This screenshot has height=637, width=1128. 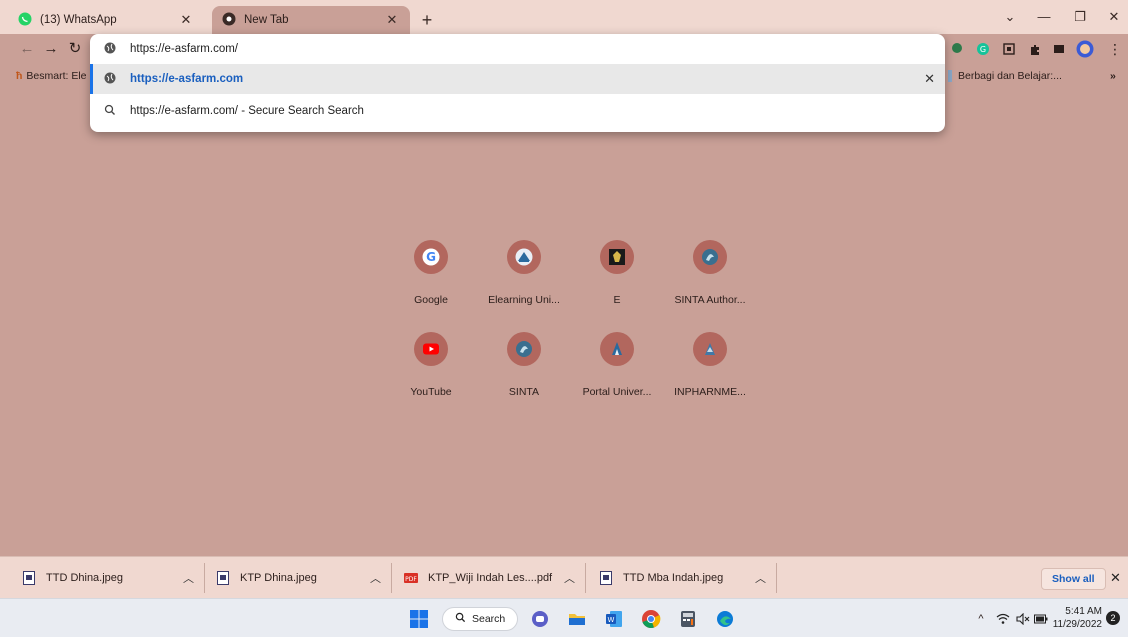 What do you see at coordinates (673, 578) in the screenshot?
I see `download-filename: TTD Mba Indah.jpeg` at bounding box center [673, 578].